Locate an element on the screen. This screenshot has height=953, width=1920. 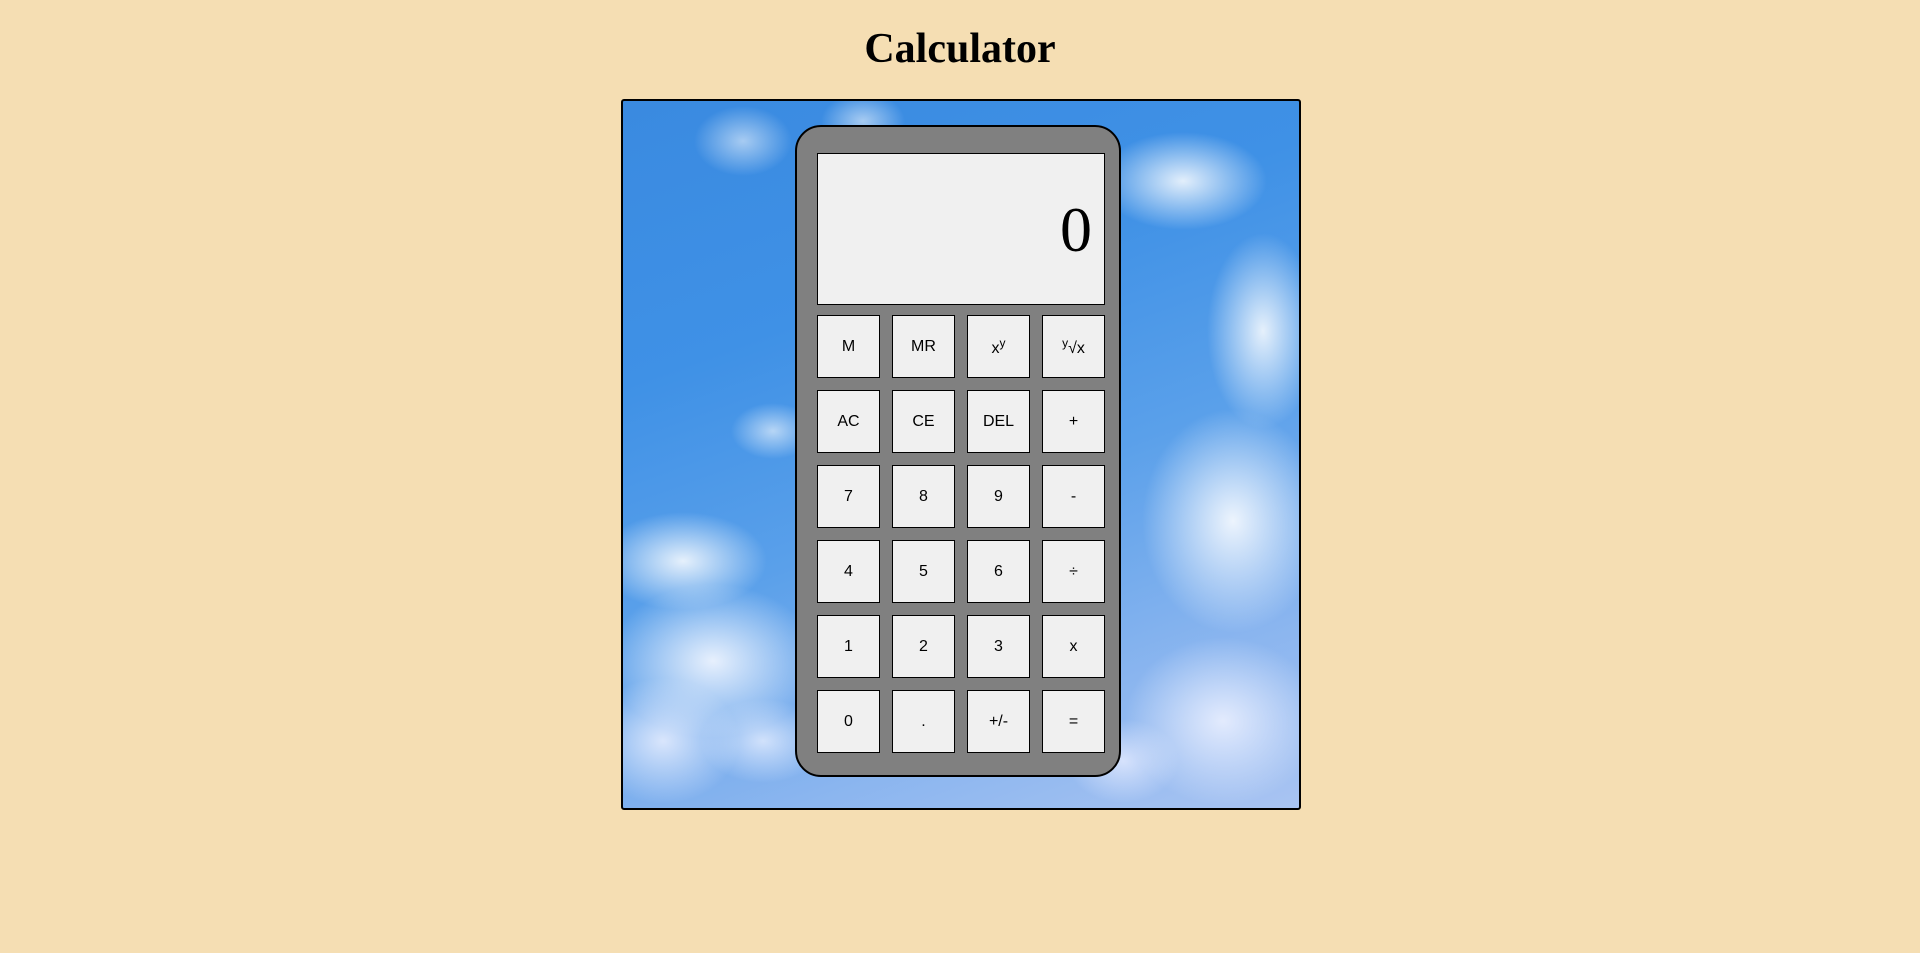
digit-5-button: 5 is located at coordinates (923, 571).